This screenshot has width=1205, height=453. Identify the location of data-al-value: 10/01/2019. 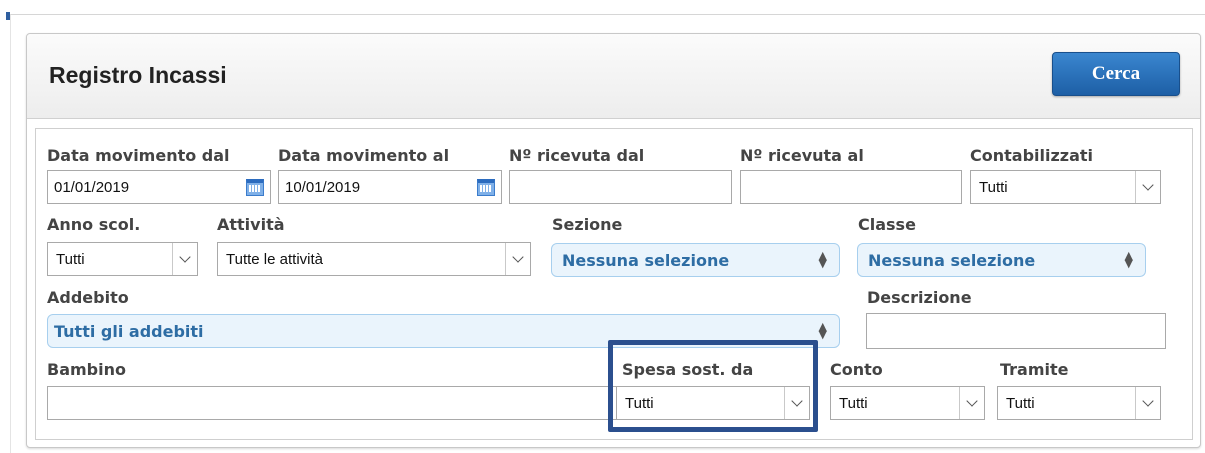
(323, 187).